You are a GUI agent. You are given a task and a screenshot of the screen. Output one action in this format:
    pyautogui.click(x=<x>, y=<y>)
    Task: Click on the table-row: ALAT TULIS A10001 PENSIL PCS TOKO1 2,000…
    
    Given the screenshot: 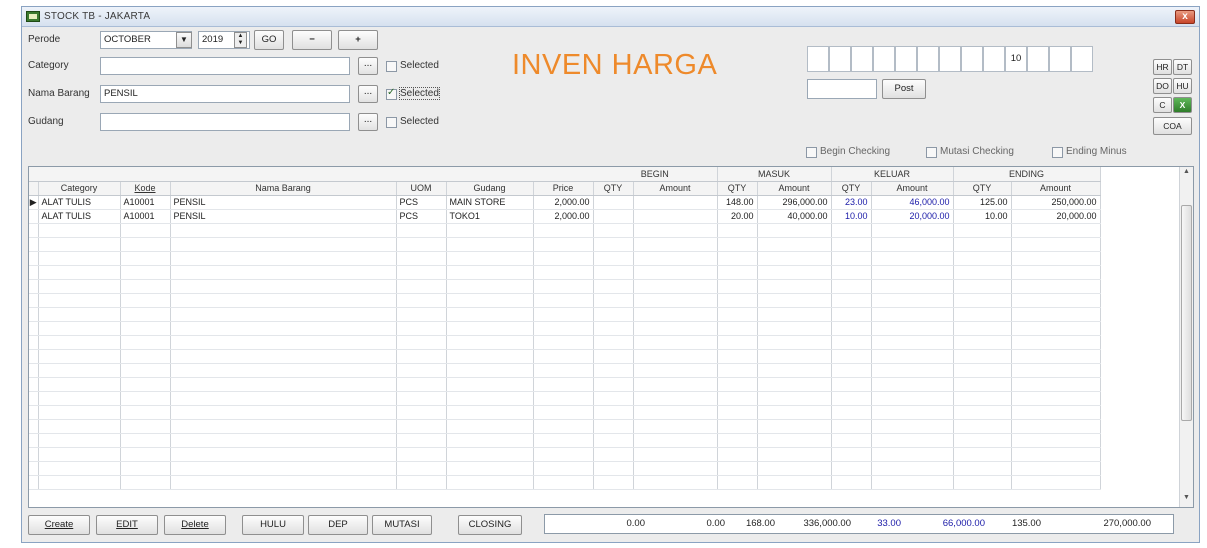 What is the action you would take?
    pyautogui.click(x=565, y=216)
    